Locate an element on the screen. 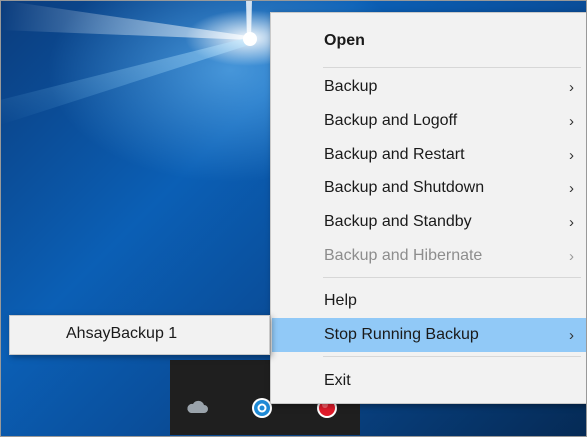 The height and width of the screenshot is (437, 587). menu-item-backup-and-standby: Backup and Standby › is located at coordinates (429, 222).